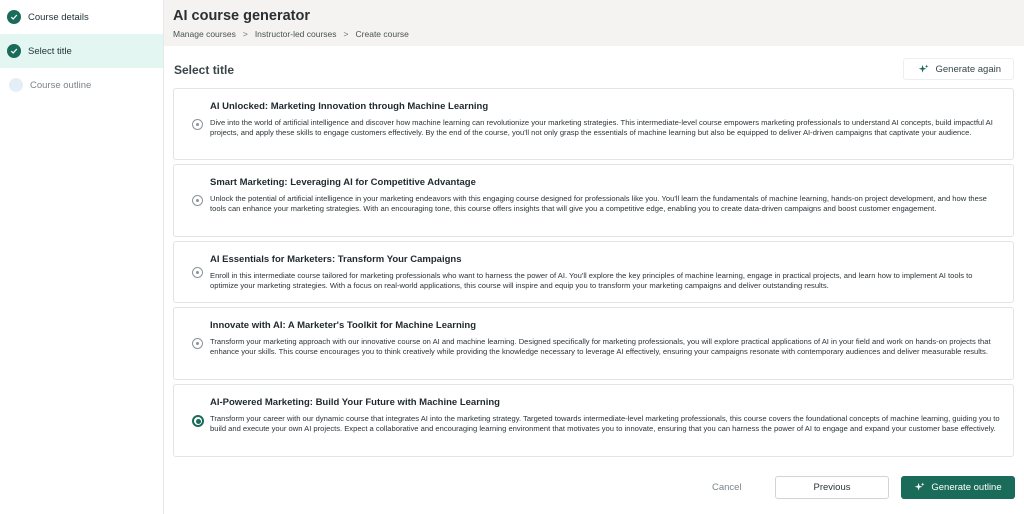 The height and width of the screenshot is (514, 1024). What do you see at coordinates (50, 51) in the screenshot?
I see `step-label: Select title` at bounding box center [50, 51].